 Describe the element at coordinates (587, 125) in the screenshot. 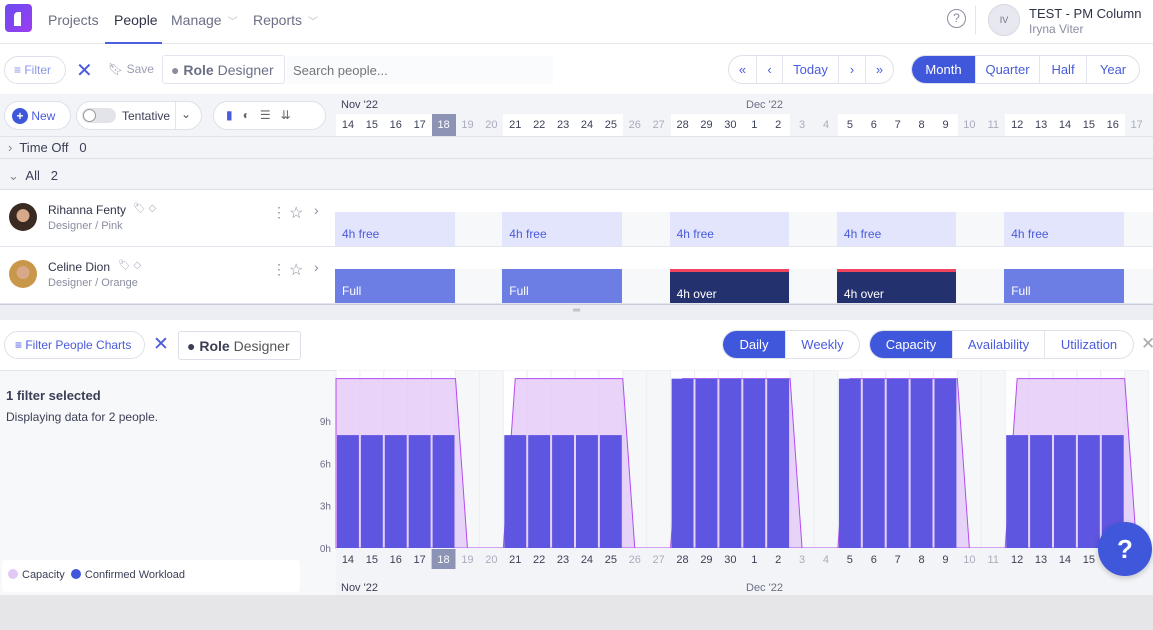

I see `day-header: 24` at that location.